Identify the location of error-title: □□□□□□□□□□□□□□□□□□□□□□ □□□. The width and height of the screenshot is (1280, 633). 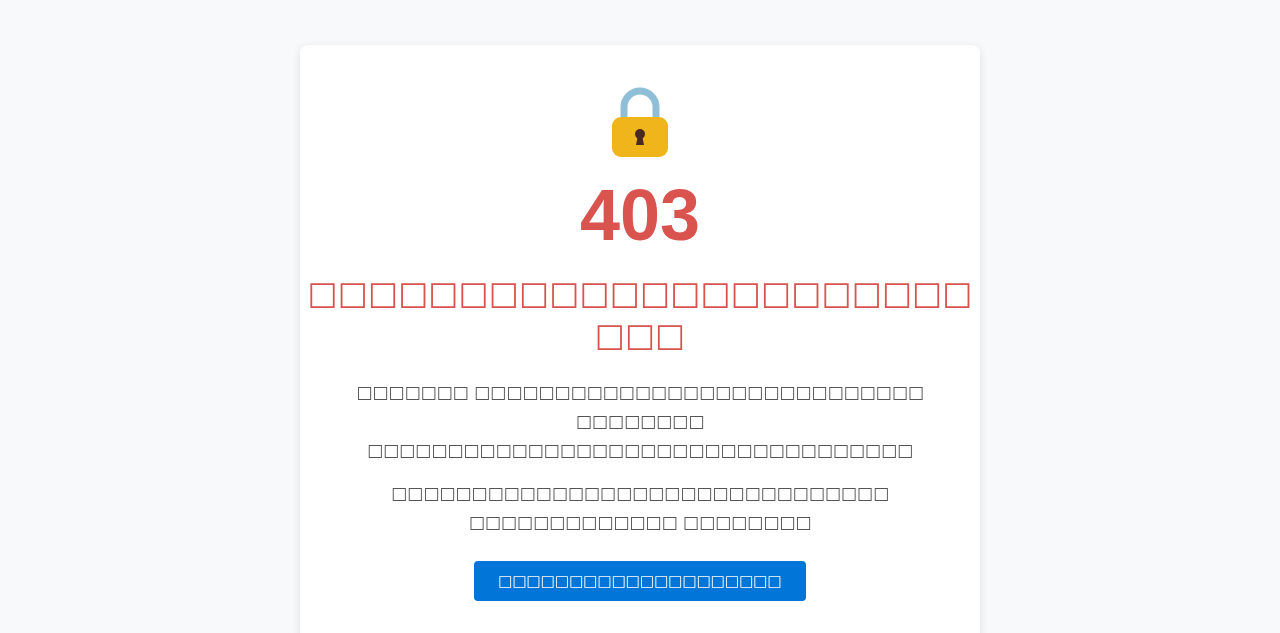
(640, 314).